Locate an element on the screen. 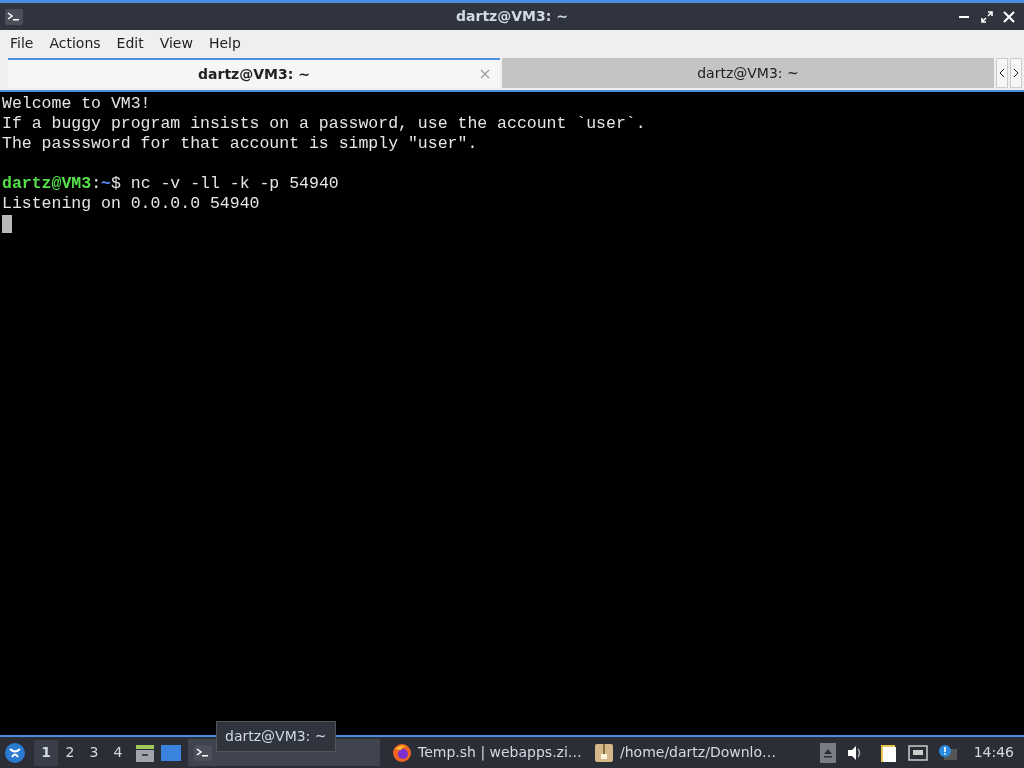 Image resolution: width=1024 pixels, height=768 pixels. cursor is located at coordinates (7, 224).